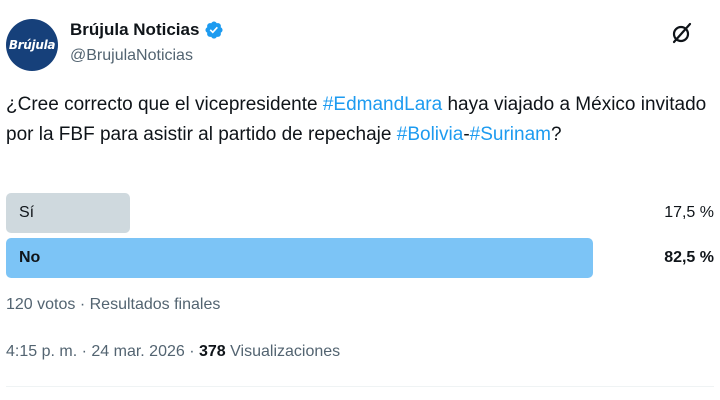  I want to click on poll-option-percent-si: 17,5 %, so click(689, 212).